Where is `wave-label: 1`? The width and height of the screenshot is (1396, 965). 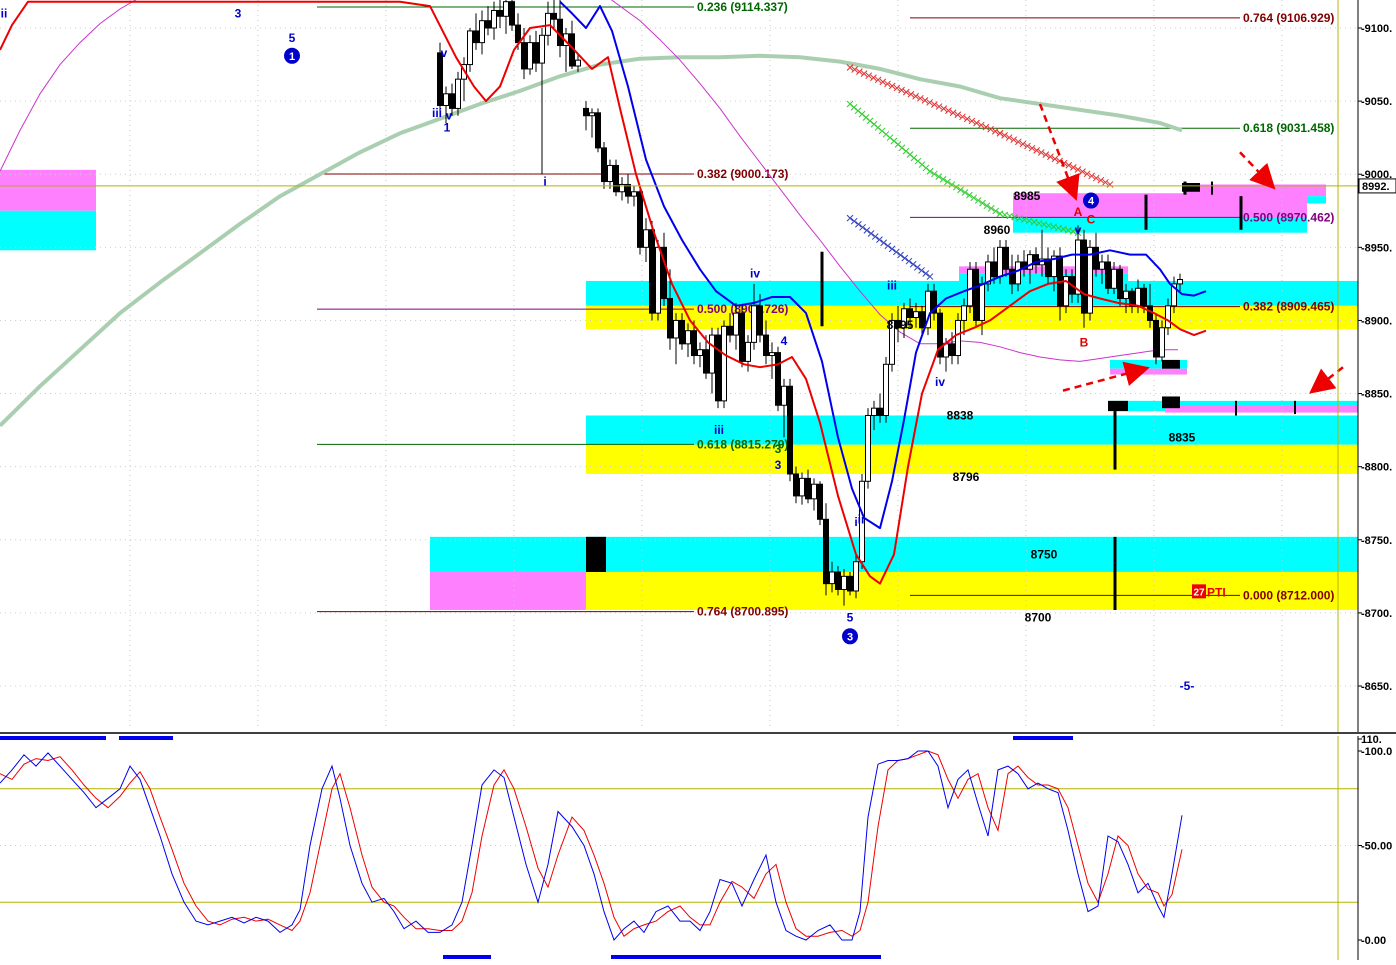
wave-label: 1 is located at coordinates (447, 127).